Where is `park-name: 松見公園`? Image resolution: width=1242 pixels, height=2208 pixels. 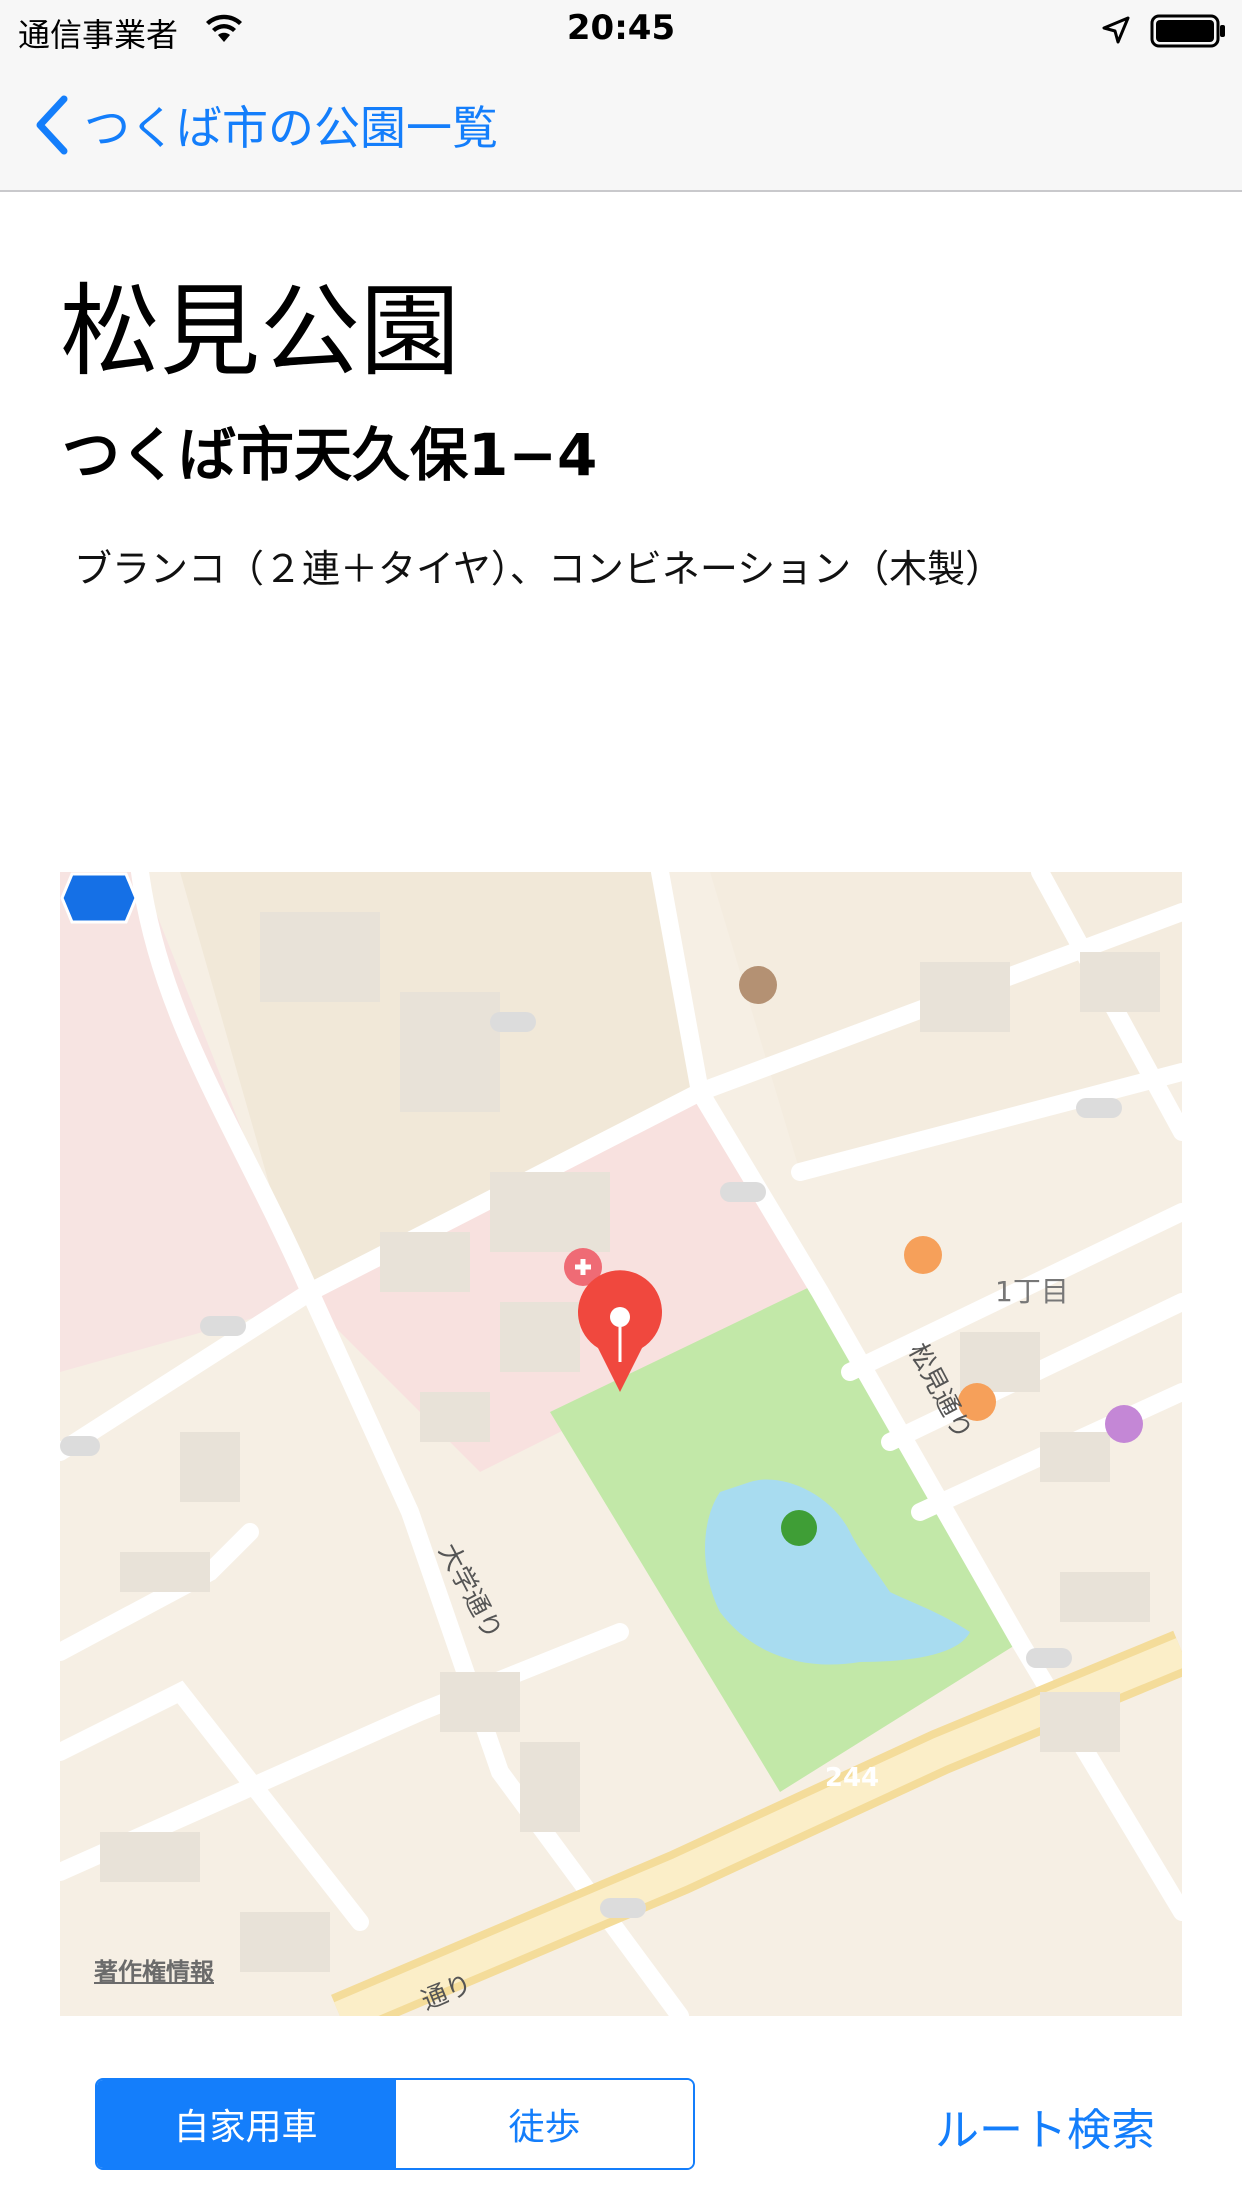
park-name: 松見公園 is located at coordinates (260, 331).